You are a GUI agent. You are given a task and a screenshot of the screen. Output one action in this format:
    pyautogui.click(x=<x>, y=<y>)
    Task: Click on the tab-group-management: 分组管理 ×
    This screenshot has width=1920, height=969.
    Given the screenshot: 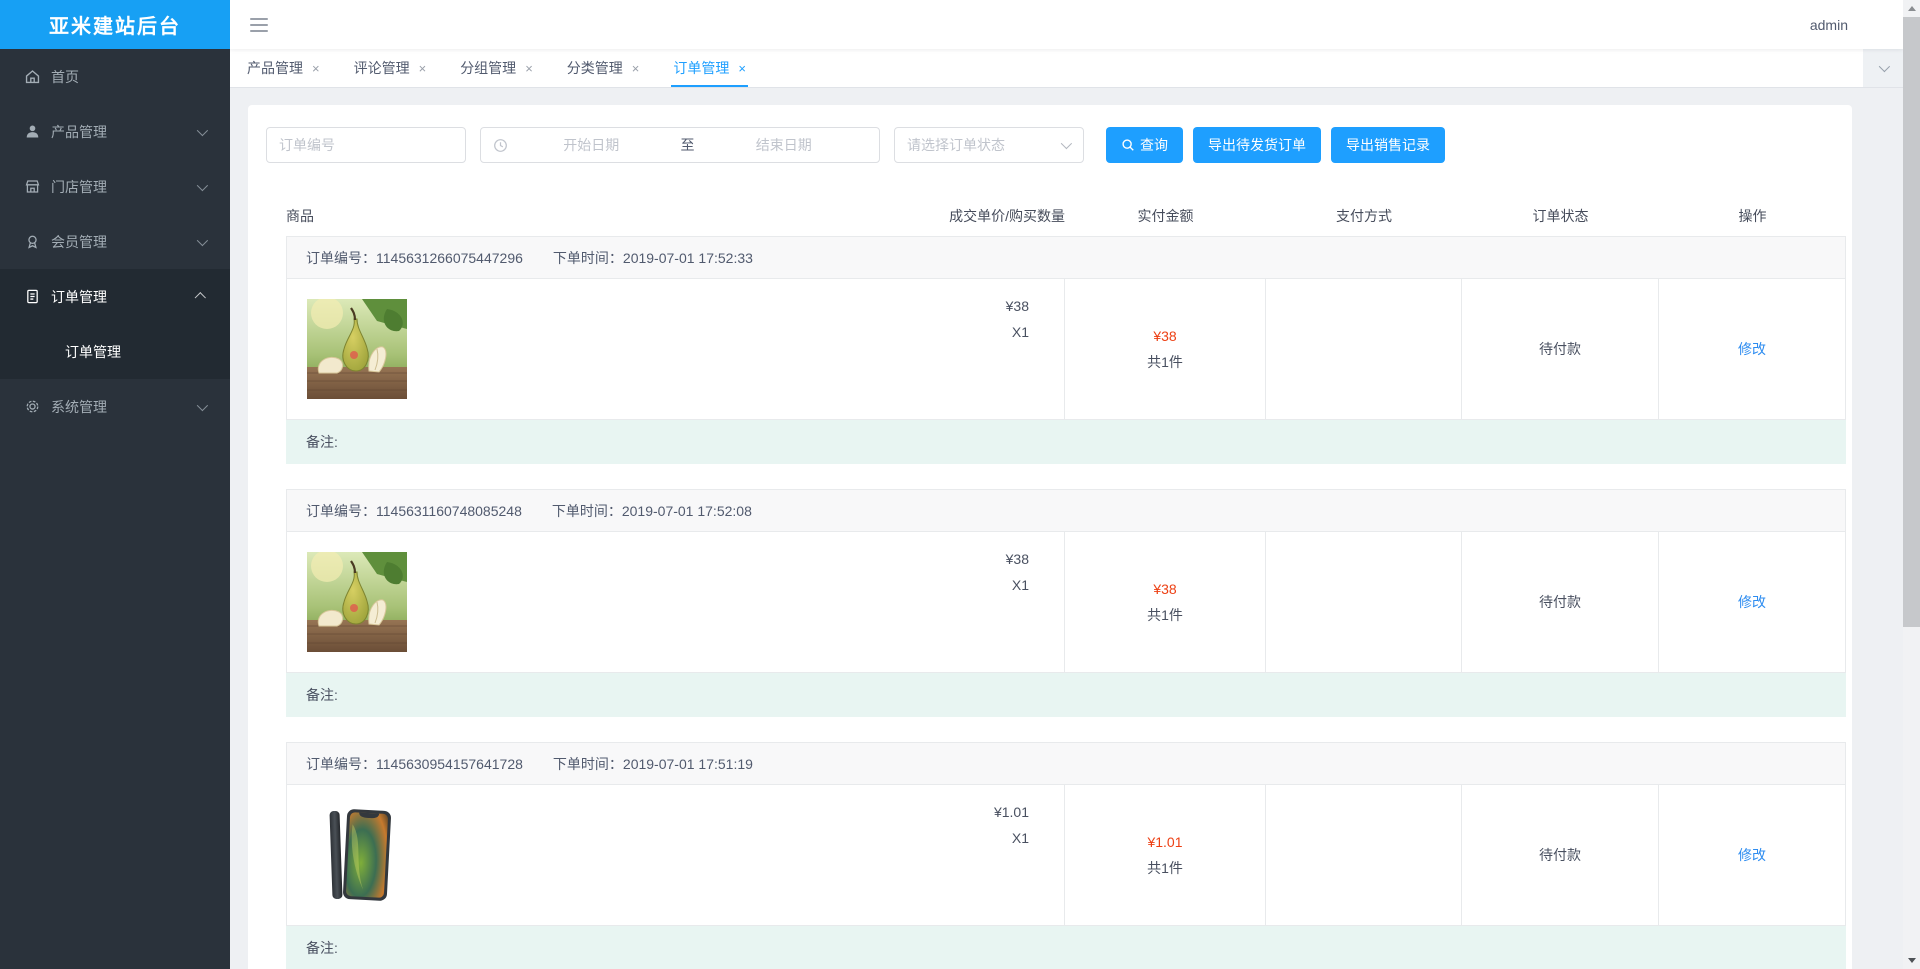 What is the action you would take?
    pyautogui.click(x=496, y=68)
    